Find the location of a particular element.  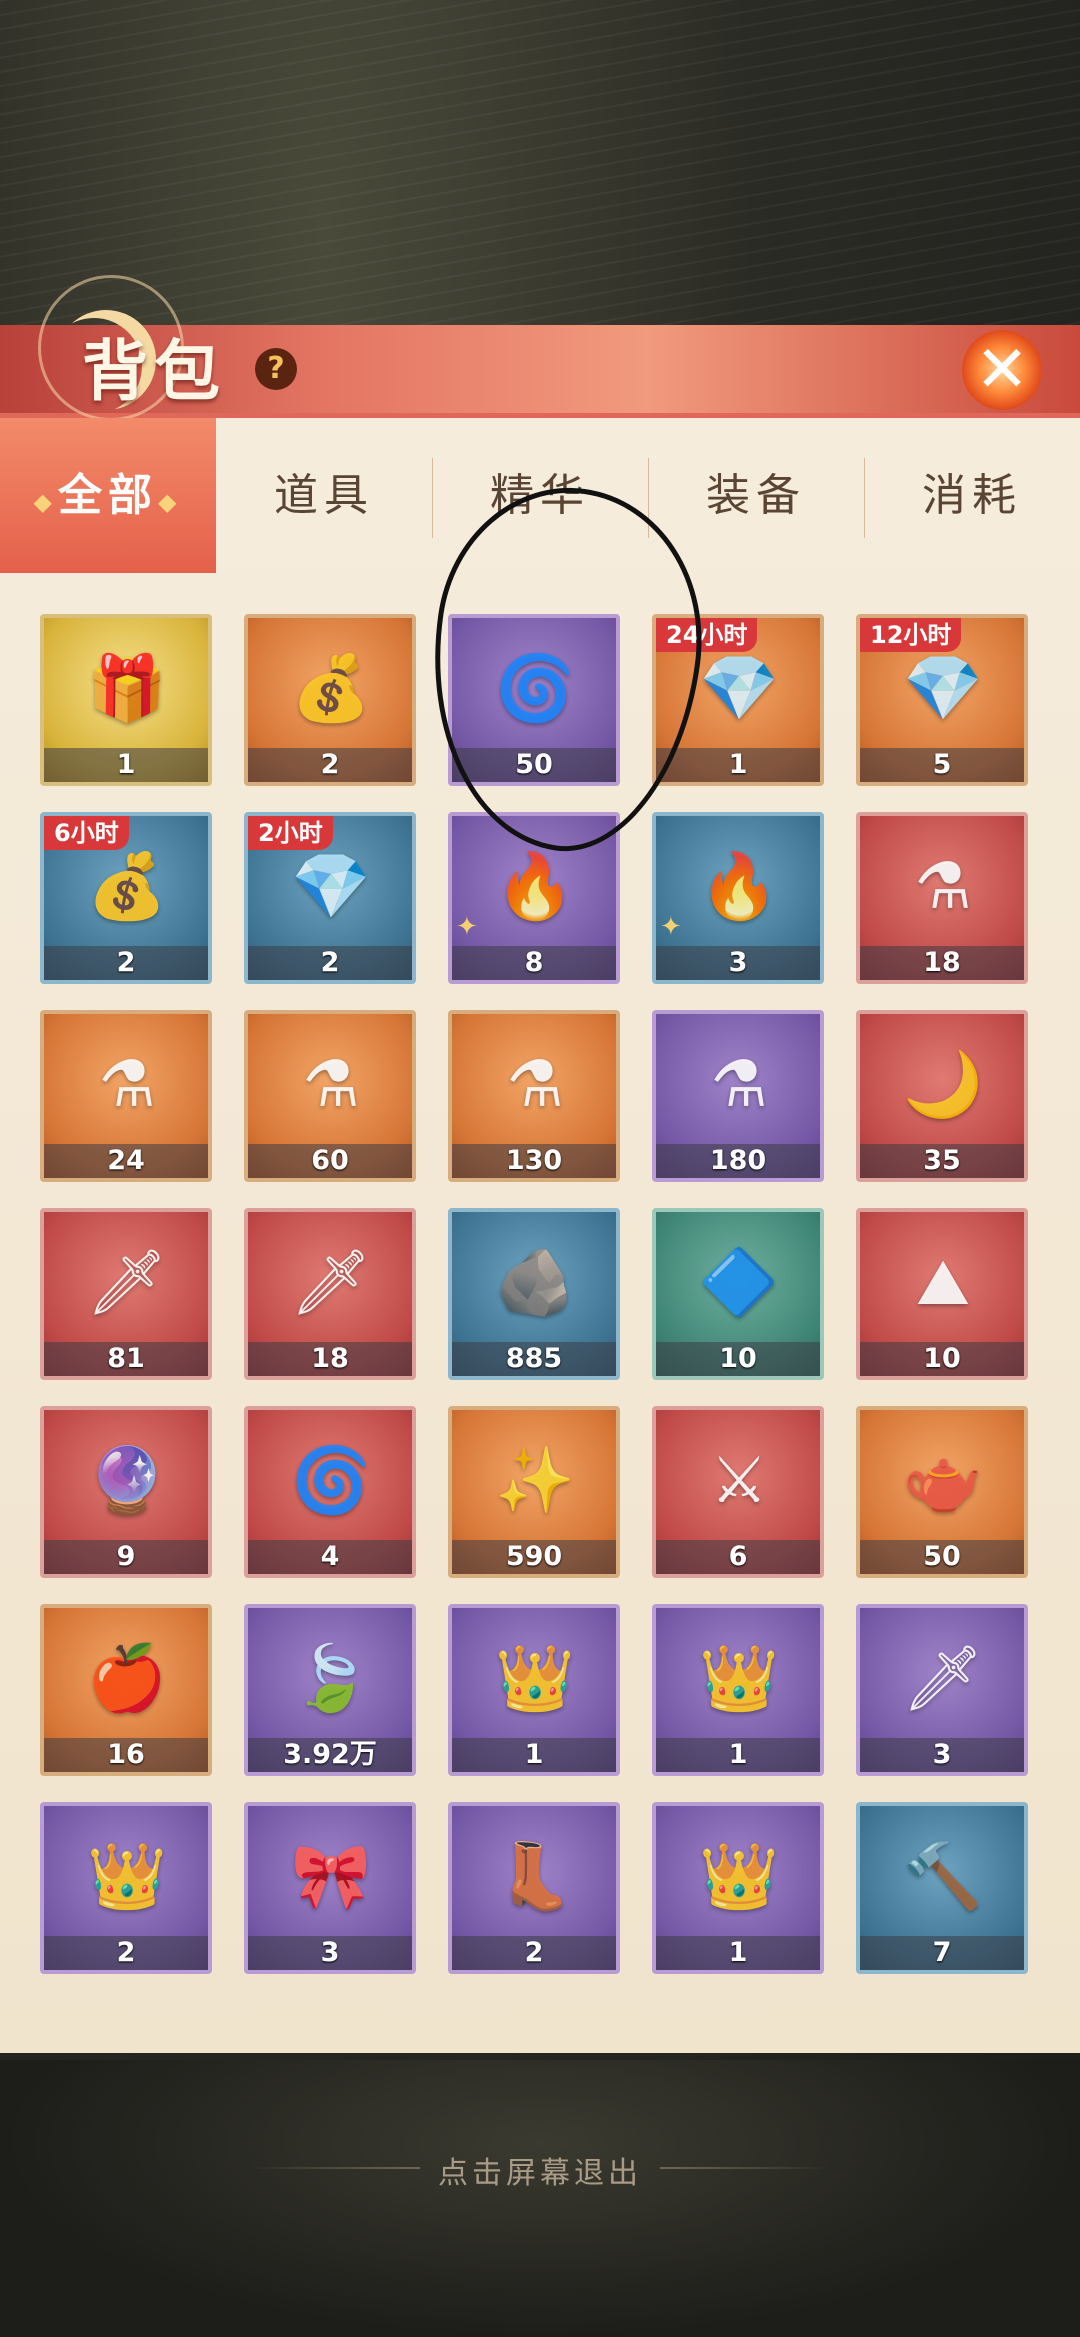

item-slot-salt-tray: ⛰ 10 is located at coordinates (942, 1294).